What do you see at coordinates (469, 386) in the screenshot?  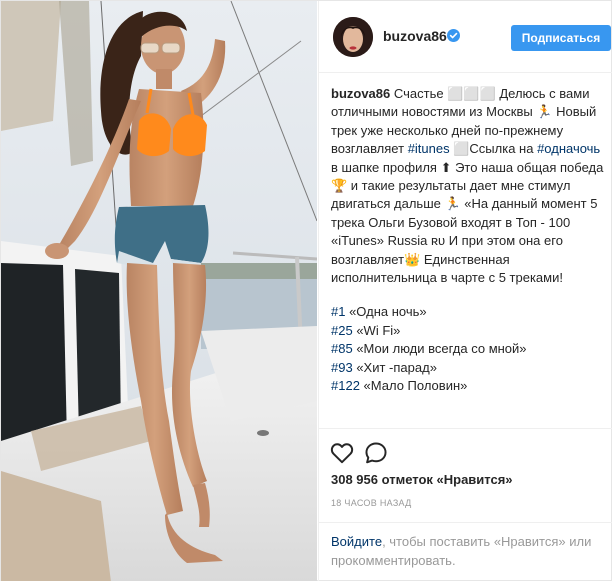 I see `rank-item: #122 «Мало Половин»` at bounding box center [469, 386].